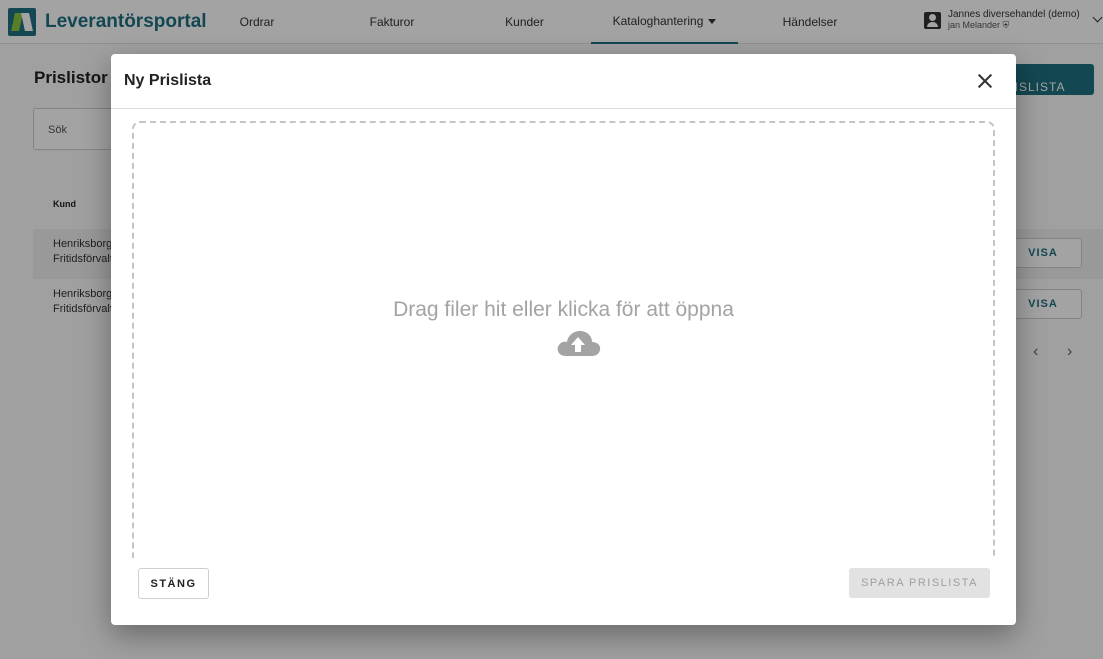  Describe the element at coordinates (563, 81) in the screenshot. I see `dialog-header: Ny Prislista` at that location.